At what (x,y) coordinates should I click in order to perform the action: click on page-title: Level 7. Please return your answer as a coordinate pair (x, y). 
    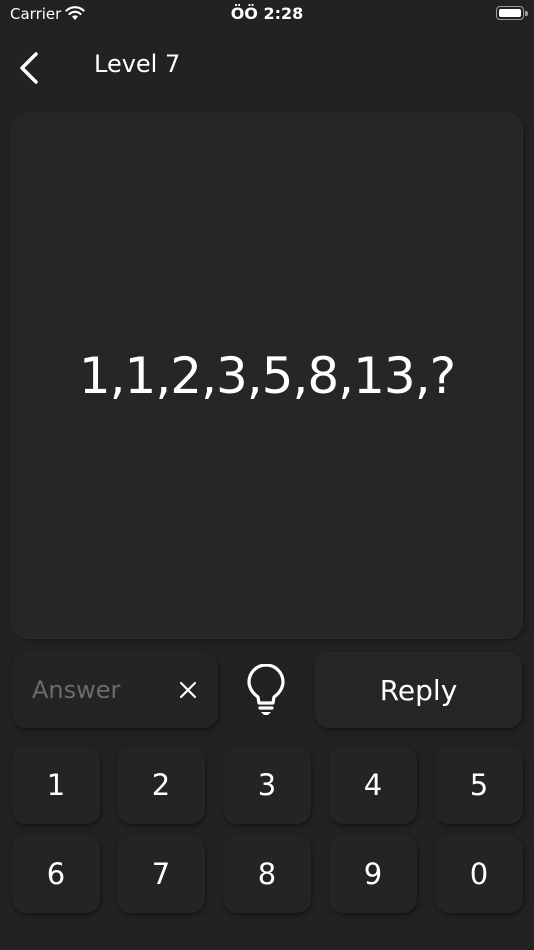
    Looking at the image, I should click on (137, 64).